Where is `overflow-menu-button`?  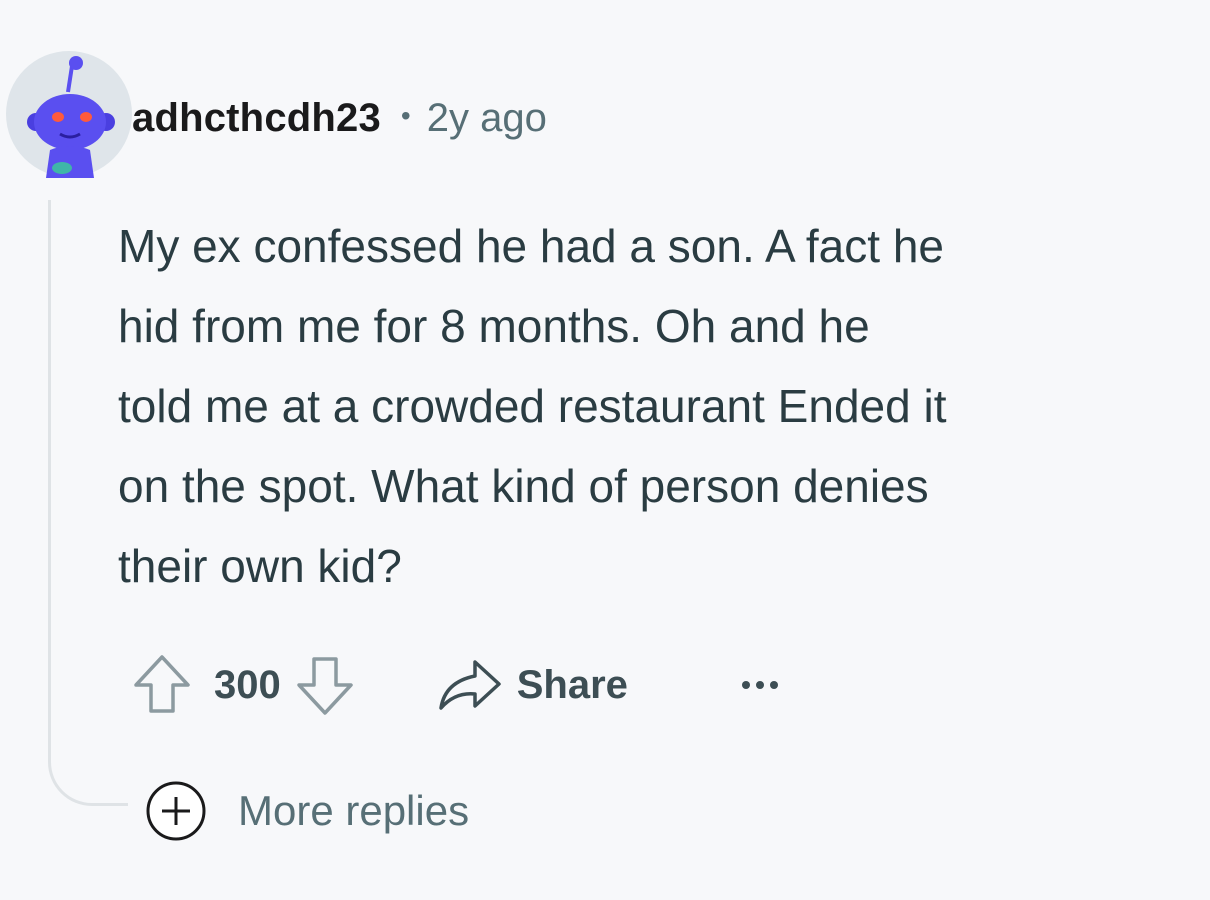 overflow-menu-button is located at coordinates (760, 685).